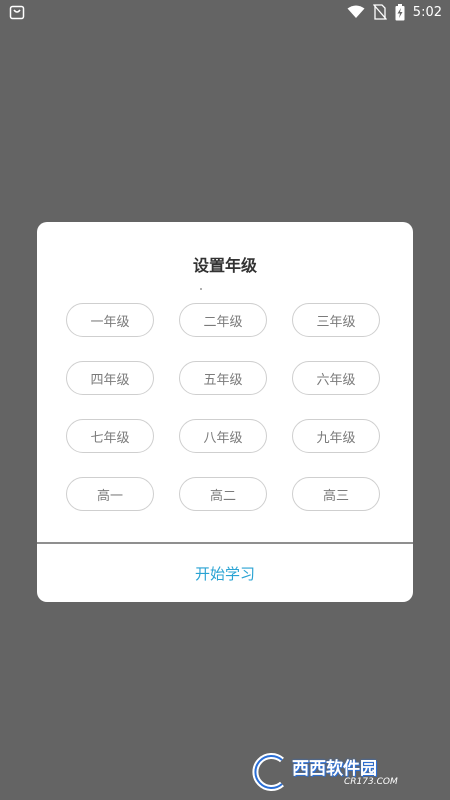  Describe the element at coordinates (371, 782) in the screenshot. I see `watermark-subtext: CR173.COM` at that location.